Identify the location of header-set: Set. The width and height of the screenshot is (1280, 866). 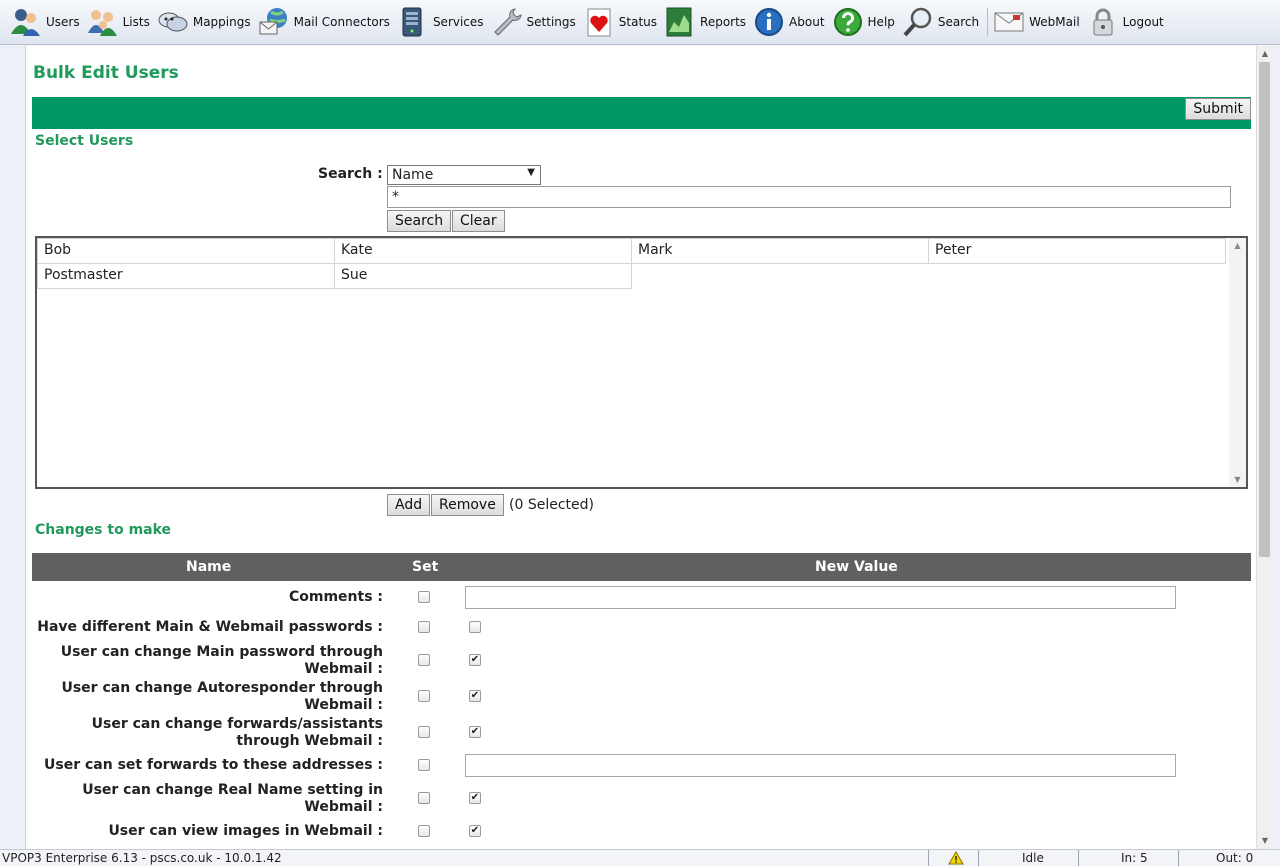
(425, 567).